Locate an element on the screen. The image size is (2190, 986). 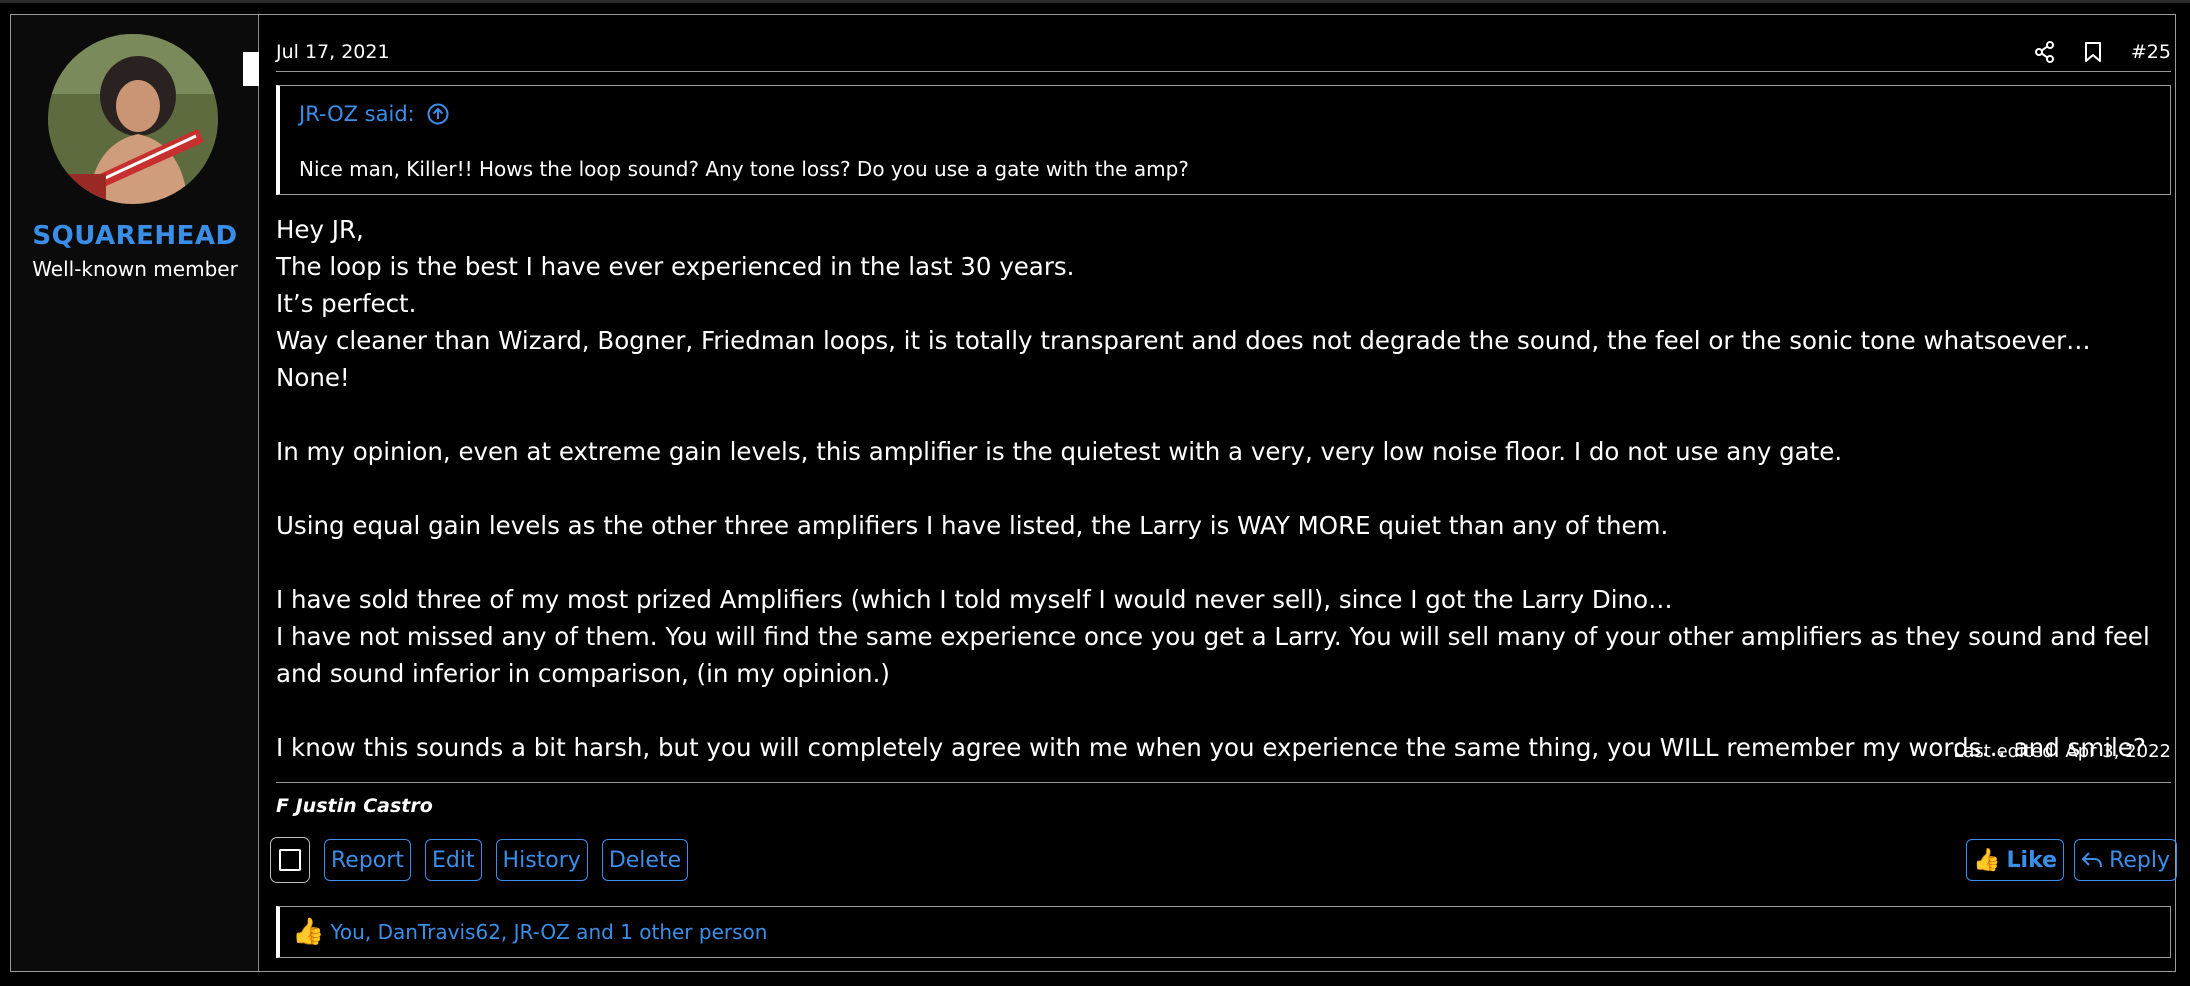
report-button: Report is located at coordinates (367, 860).